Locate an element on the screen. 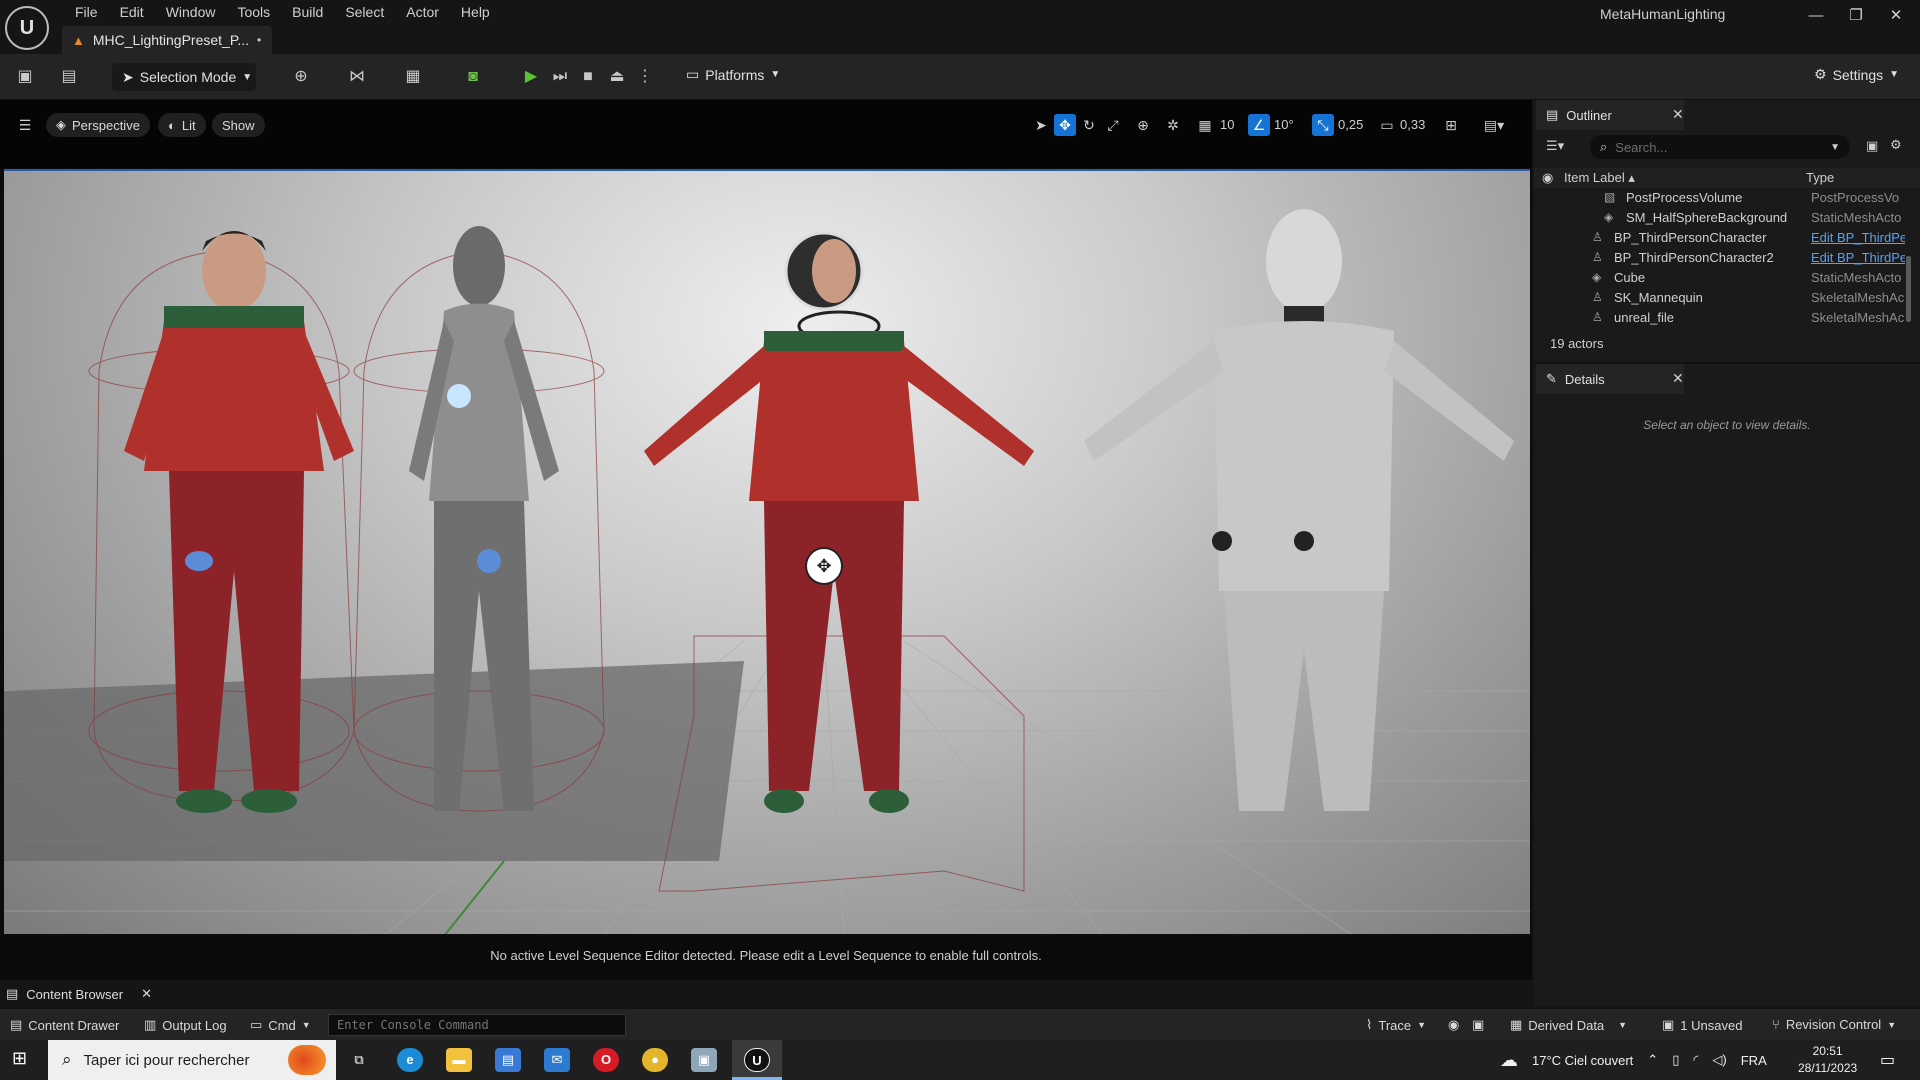  outliner-row: ◈ Cube StaticMeshActo is located at coordinates (1727, 278).